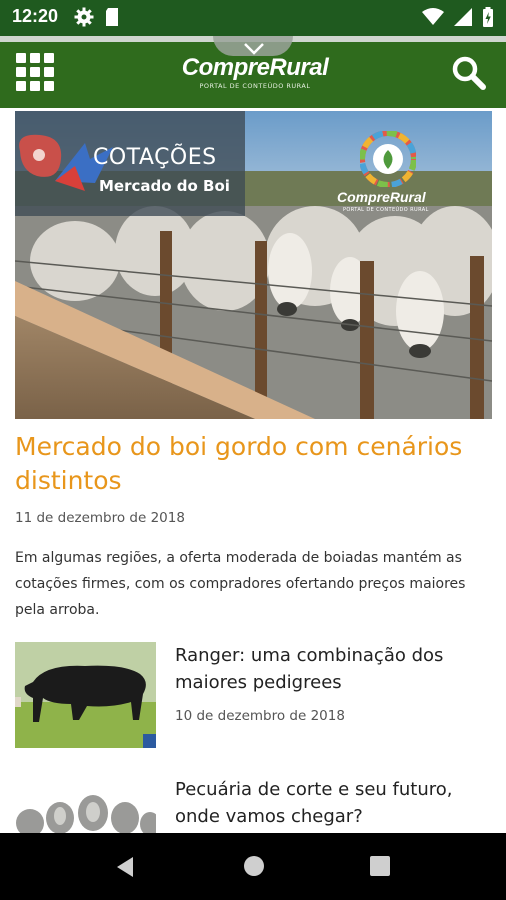 The image size is (506, 900). I want to click on app-logo: CompreRural PORTAL DE CONTEÚDO RURAL, so click(255, 76).